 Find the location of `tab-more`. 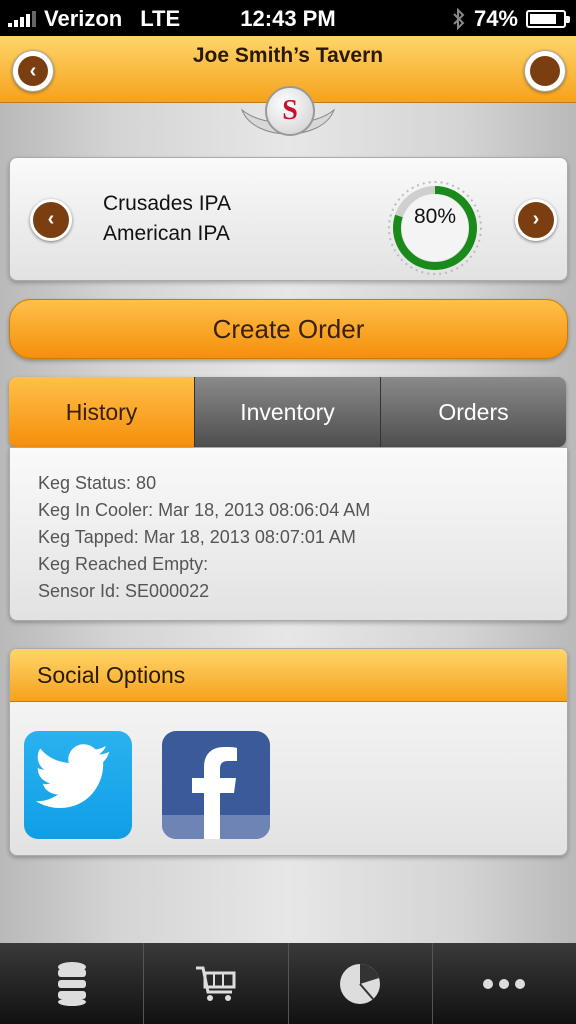

tab-more is located at coordinates (503, 983).